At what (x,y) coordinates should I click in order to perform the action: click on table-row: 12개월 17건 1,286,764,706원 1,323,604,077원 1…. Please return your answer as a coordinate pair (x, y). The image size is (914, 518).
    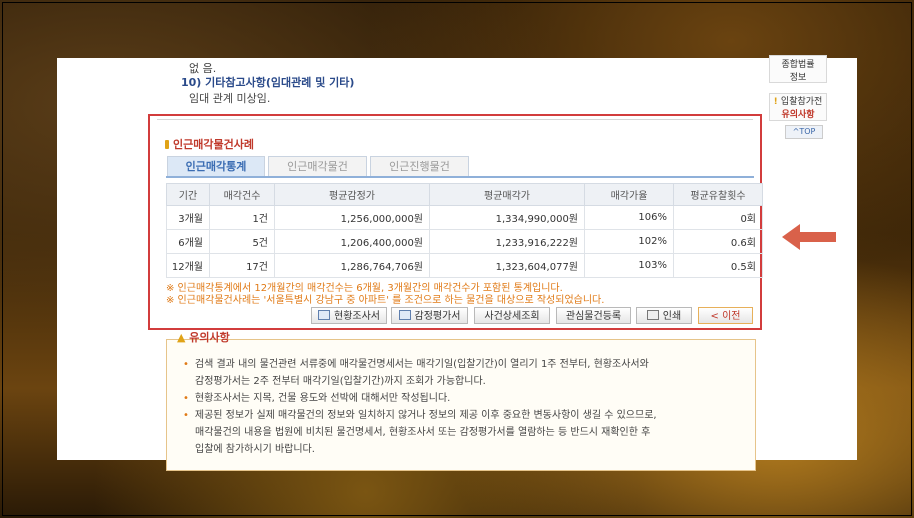
    Looking at the image, I should click on (464, 265).